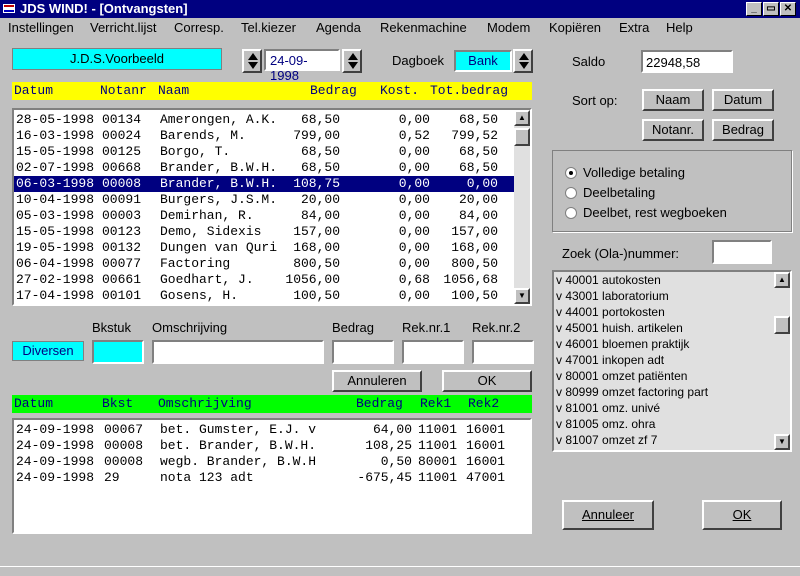 The height and width of the screenshot is (576, 800). I want to click on diversen-field: Diversen, so click(48, 351).